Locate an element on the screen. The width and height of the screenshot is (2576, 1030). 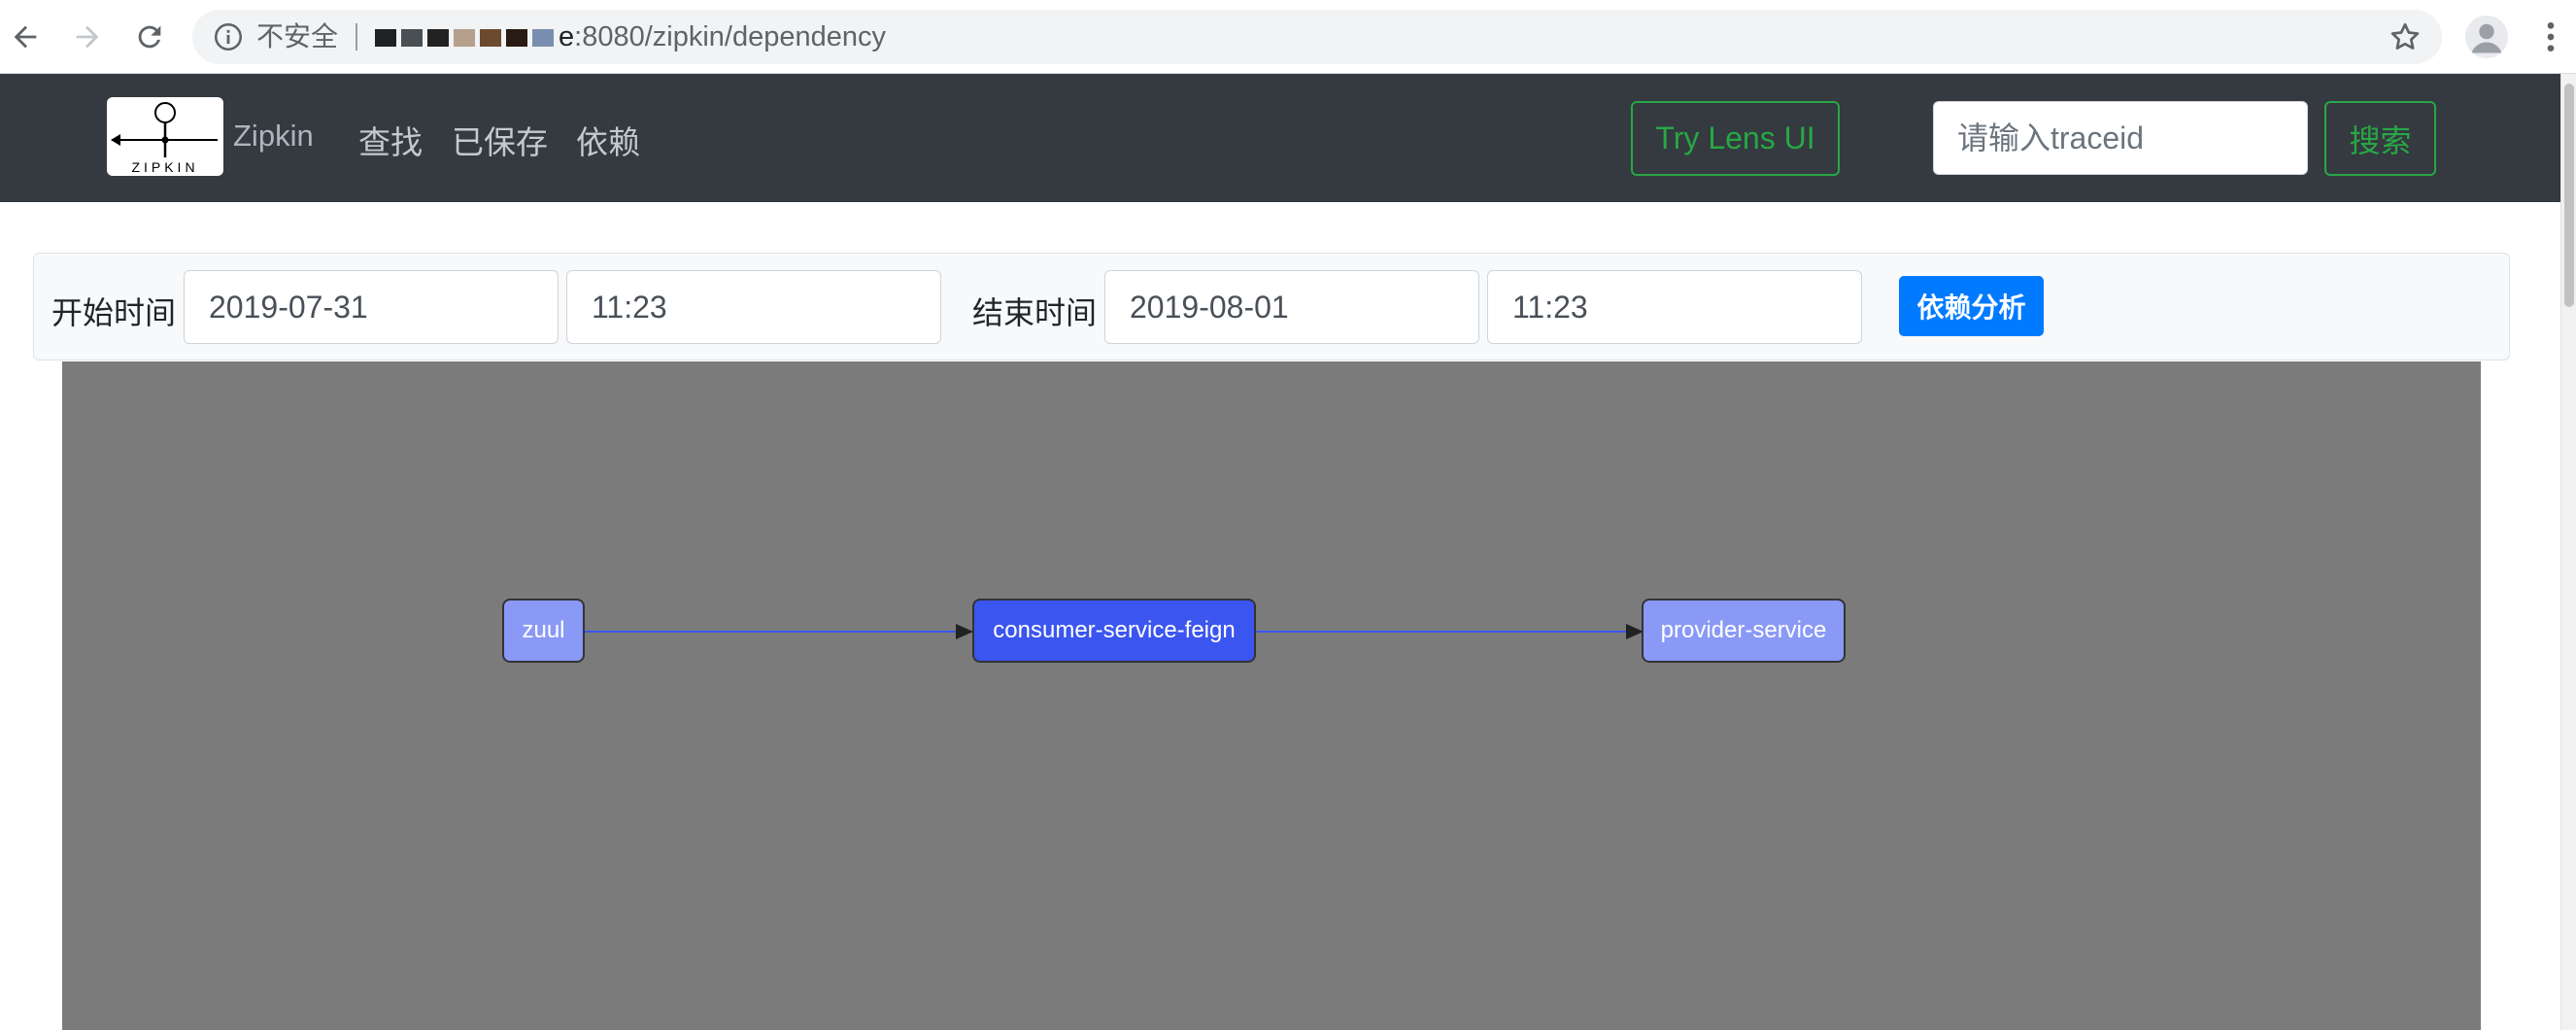
scrollbar-thumb is located at coordinates (2569, 195).